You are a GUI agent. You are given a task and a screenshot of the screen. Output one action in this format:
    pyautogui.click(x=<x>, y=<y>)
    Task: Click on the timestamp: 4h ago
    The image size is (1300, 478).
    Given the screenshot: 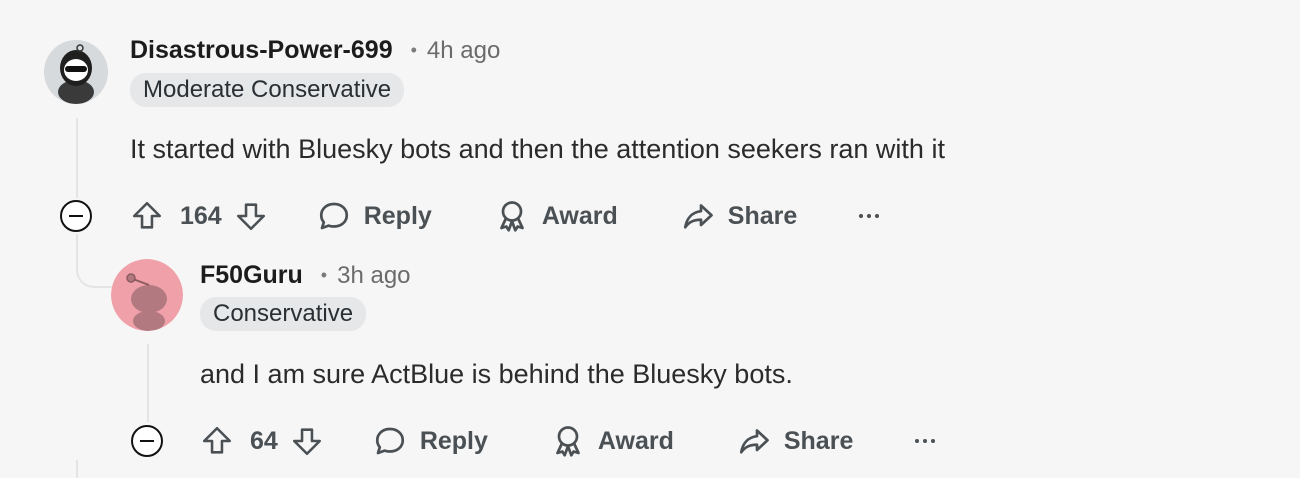 What is the action you would take?
    pyautogui.click(x=463, y=51)
    